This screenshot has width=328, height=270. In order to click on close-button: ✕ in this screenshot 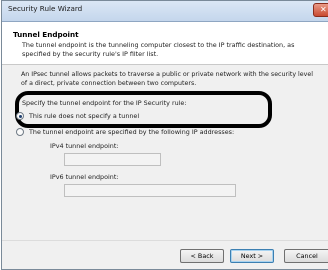, I will do `click(320, 10)`.